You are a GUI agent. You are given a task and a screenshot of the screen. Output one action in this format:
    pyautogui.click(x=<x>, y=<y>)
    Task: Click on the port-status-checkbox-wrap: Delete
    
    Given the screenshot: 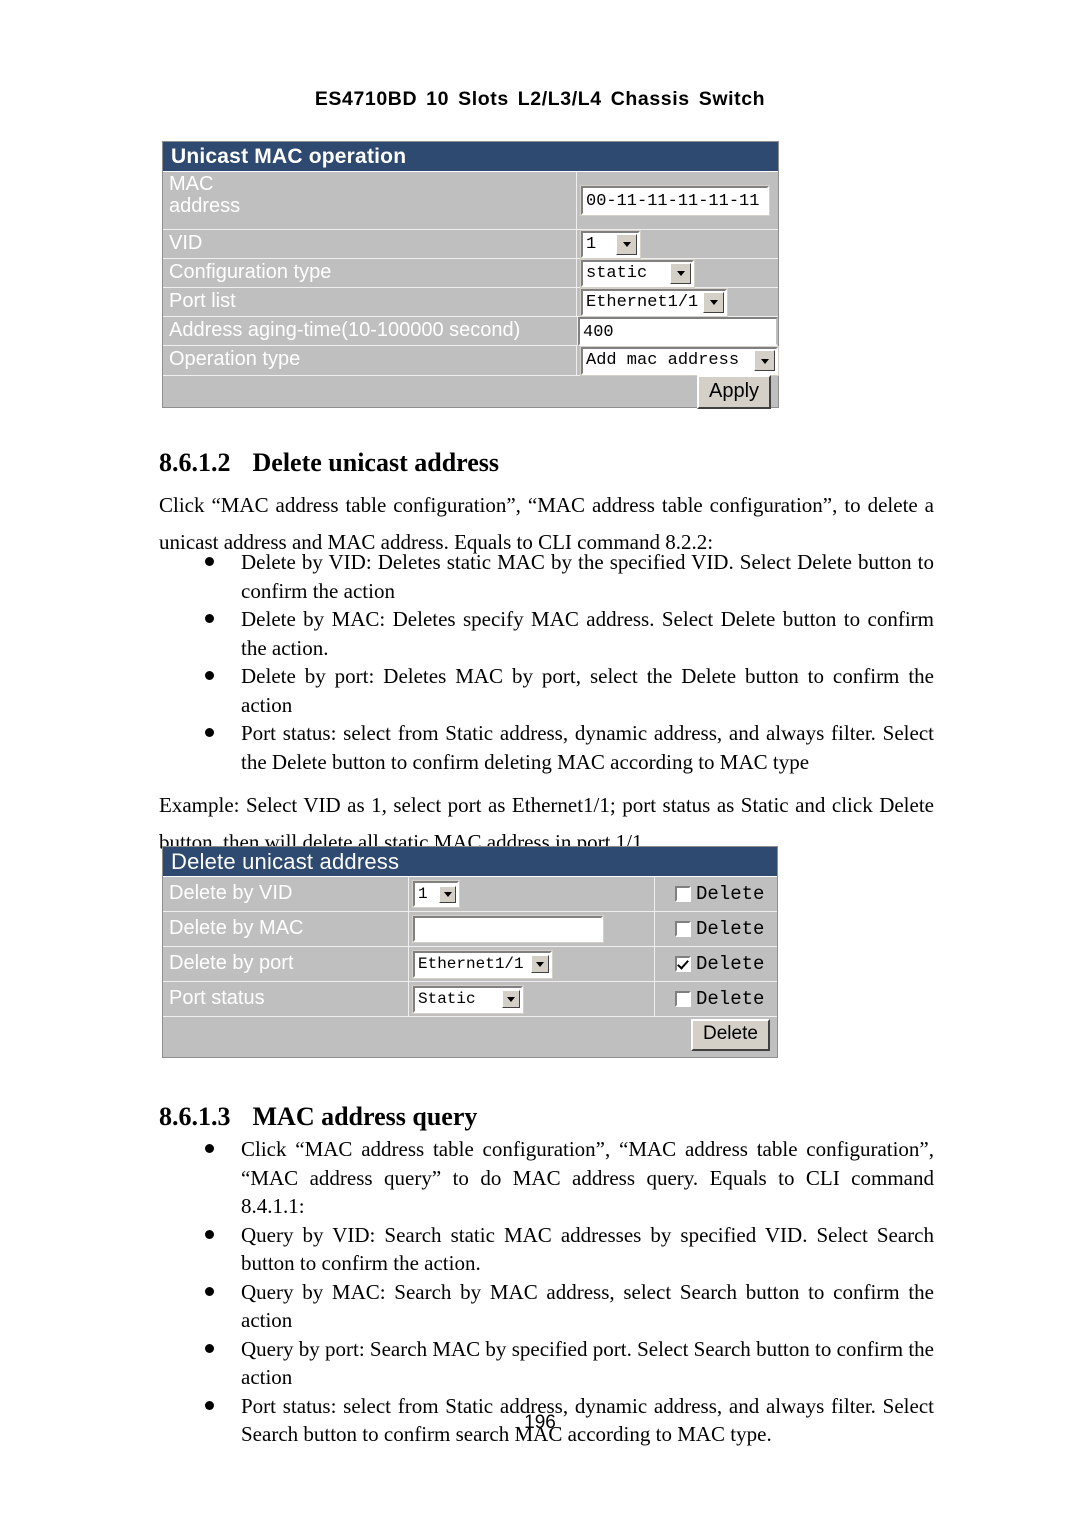 What is the action you would take?
    pyautogui.click(x=719, y=999)
    